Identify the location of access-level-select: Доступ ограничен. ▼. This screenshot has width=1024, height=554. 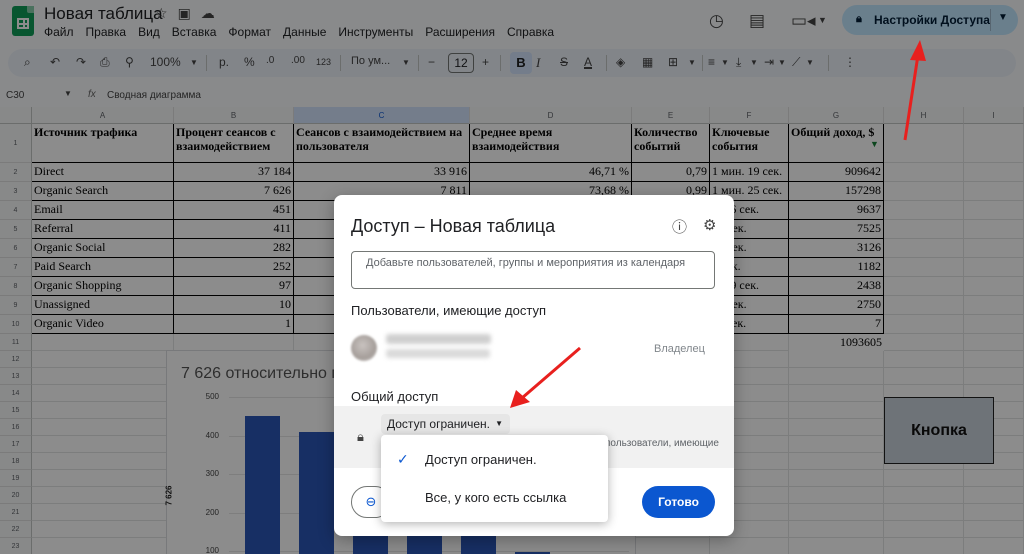
(445, 424).